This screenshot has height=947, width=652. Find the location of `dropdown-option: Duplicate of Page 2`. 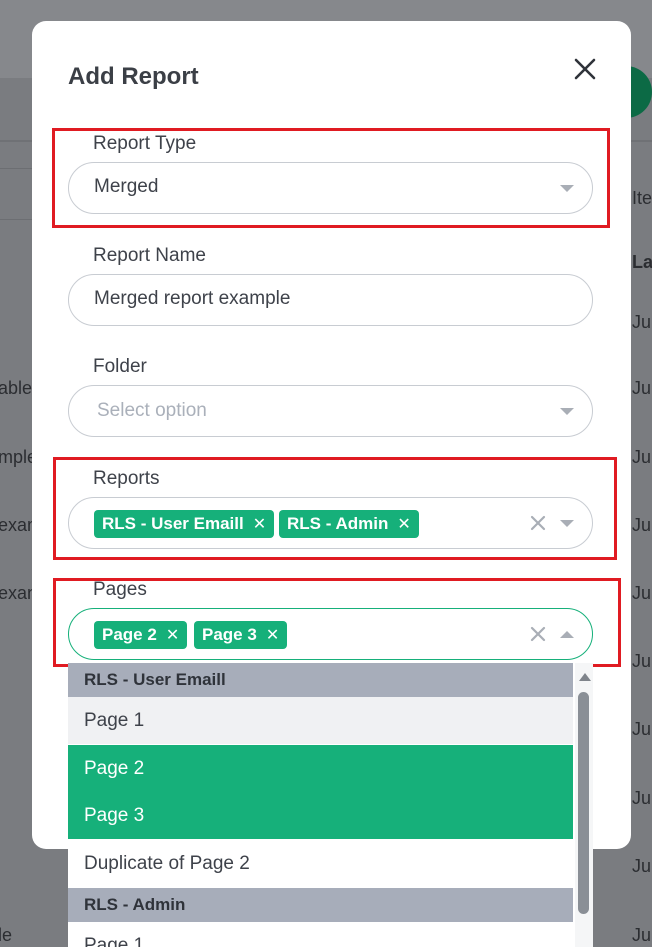

dropdown-option: Duplicate of Page 2 is located at coordinates (320, 863).